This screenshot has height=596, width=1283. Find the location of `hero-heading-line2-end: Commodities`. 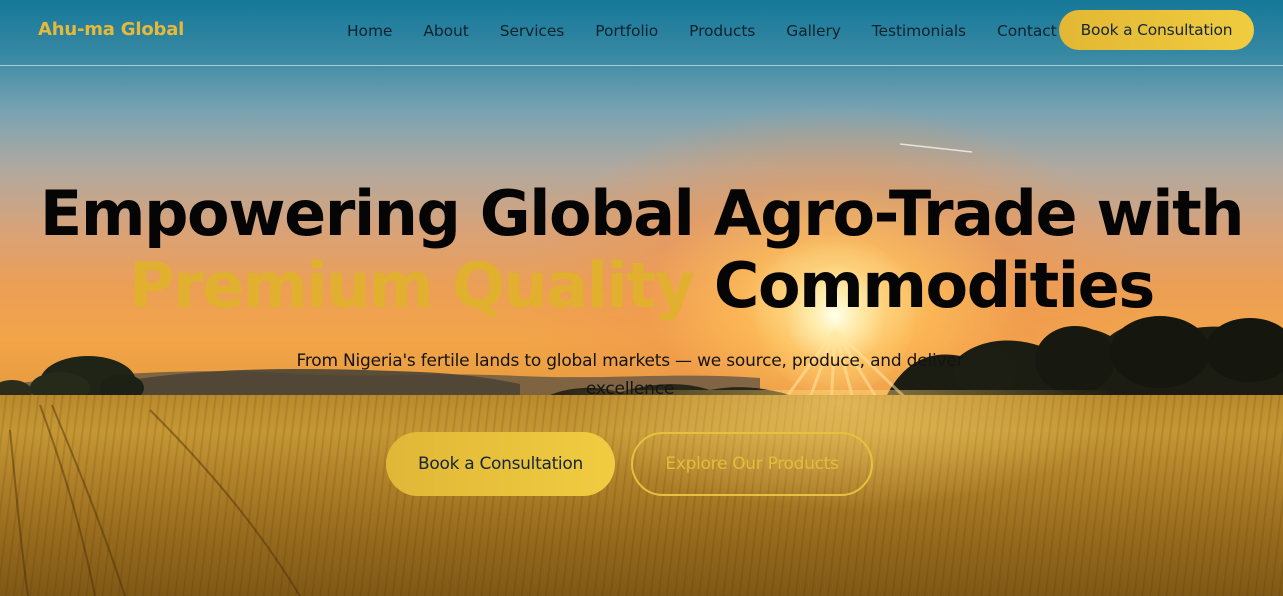

hero-heading-line2-end: Commodities is located at coordinates (934, 285).